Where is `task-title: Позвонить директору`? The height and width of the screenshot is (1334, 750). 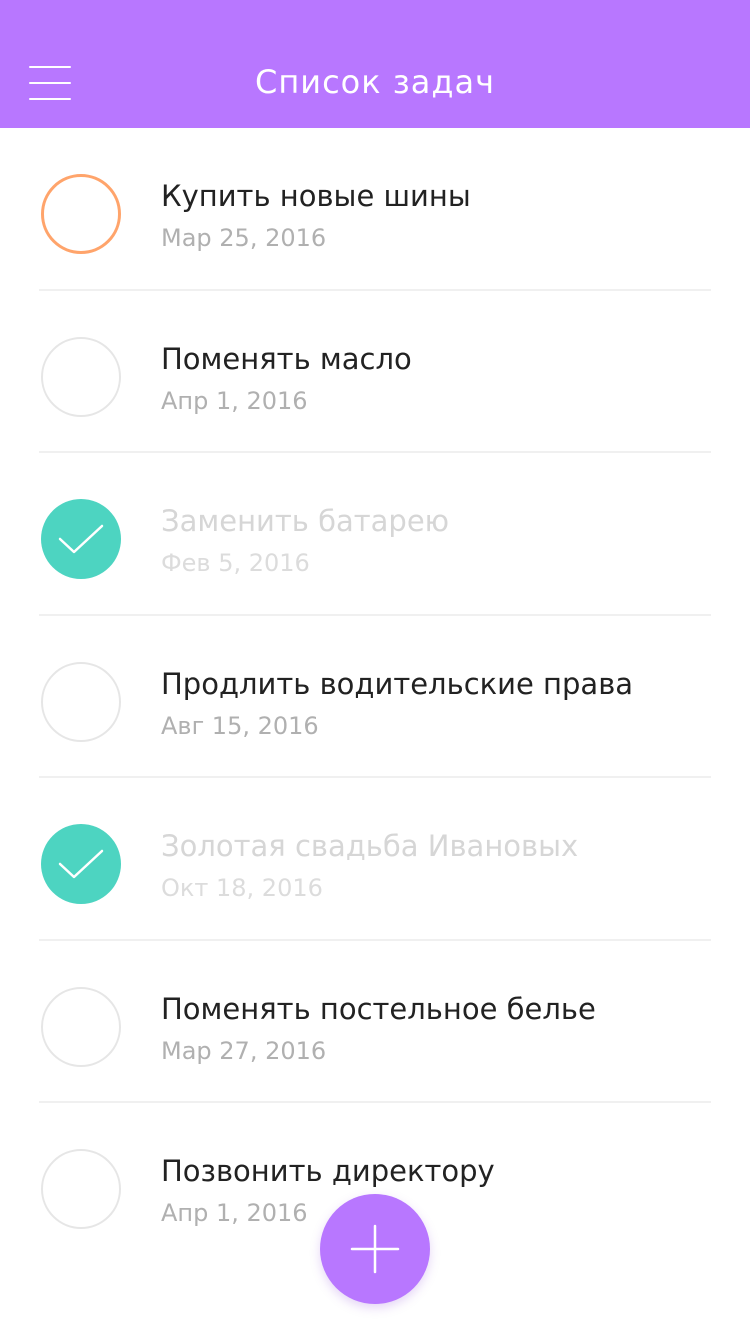
task-title: Позвонить директору is located at coordinates (328, 1171).